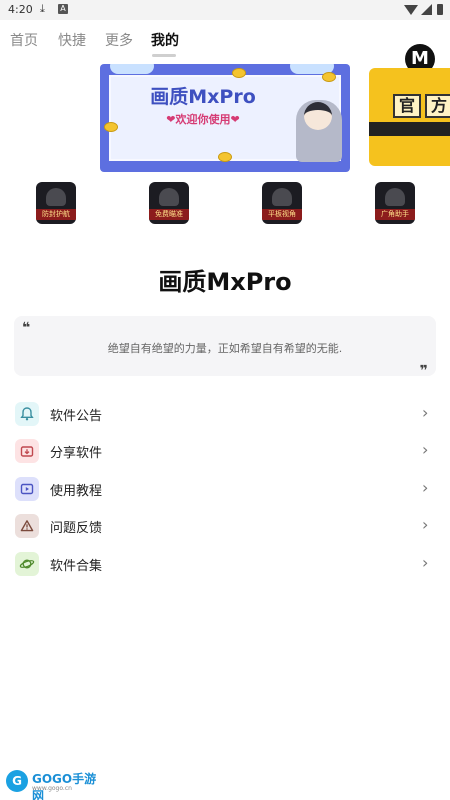 The width and height of the screenshot is (450, 800). What do you see at coordinates (225, 282) in the screenshot?
I see `app-title: 画质MxPro` at bounding box center [225, 282].